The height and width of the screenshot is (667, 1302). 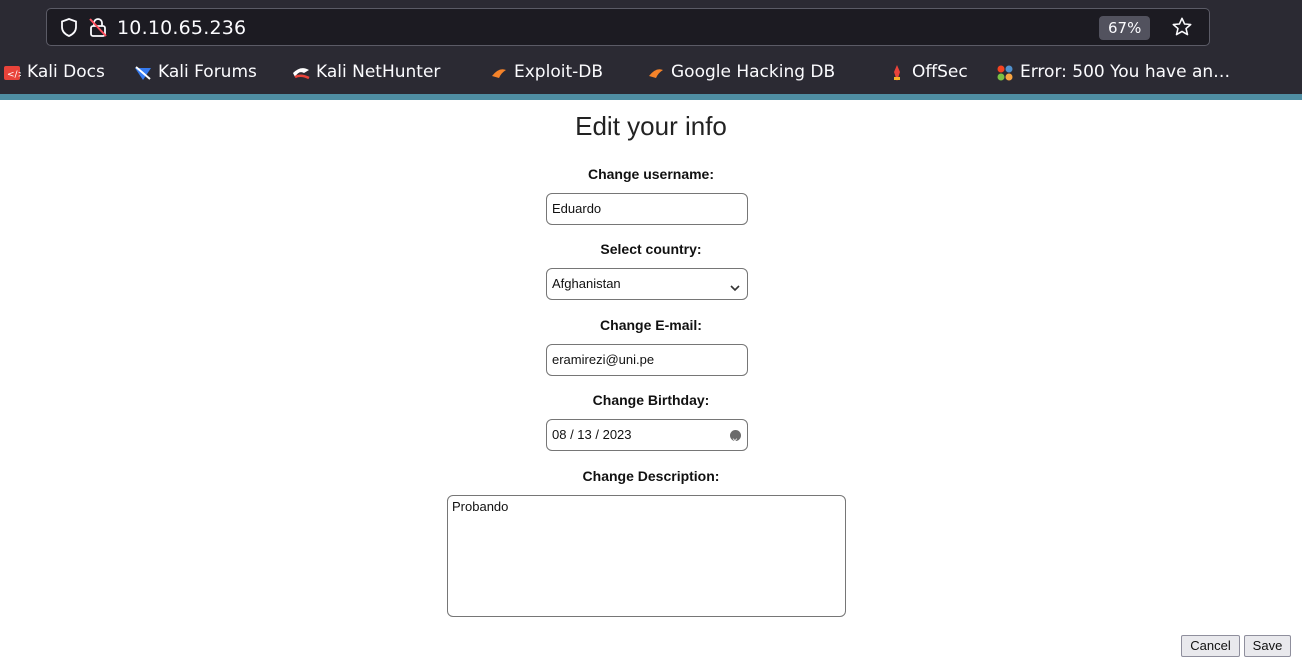 What do you see at coordinates (656, 70) in the screenshot?
I see `google-hacking-db-icon` at bounding box center [656, 70].